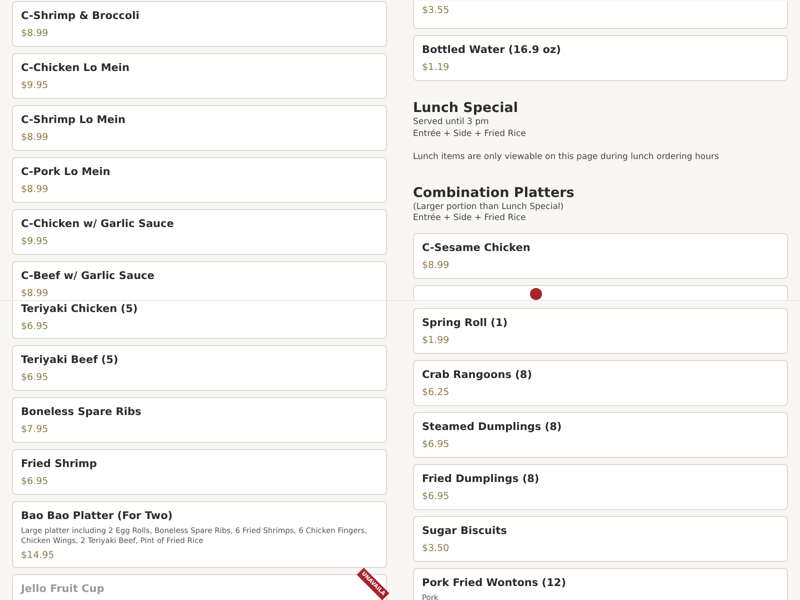  I want to click on item-name: C-Sesame Chicken, so click(476, 248).